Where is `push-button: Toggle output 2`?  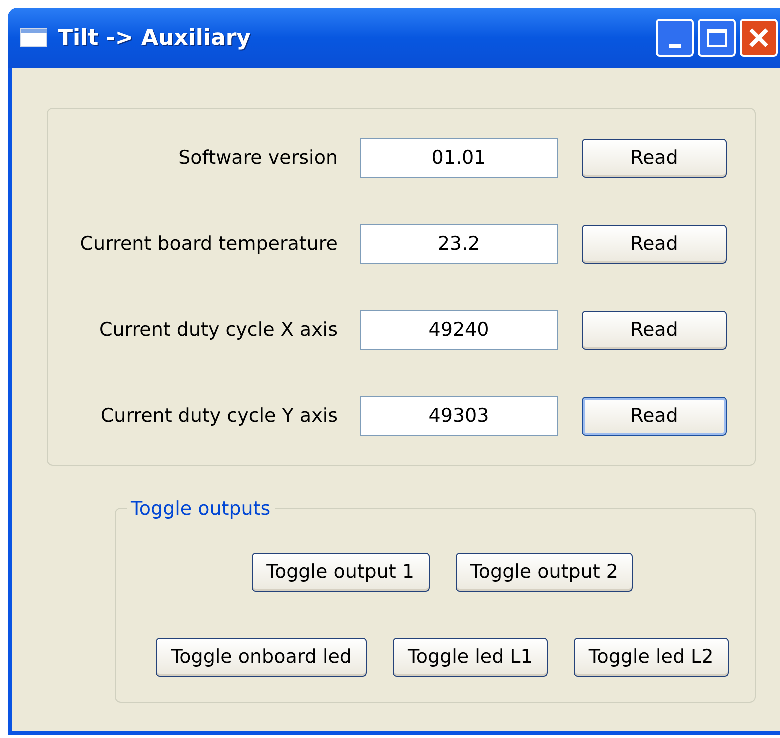 push-button: Toggle output 2 is located at coordinates (545, 572).